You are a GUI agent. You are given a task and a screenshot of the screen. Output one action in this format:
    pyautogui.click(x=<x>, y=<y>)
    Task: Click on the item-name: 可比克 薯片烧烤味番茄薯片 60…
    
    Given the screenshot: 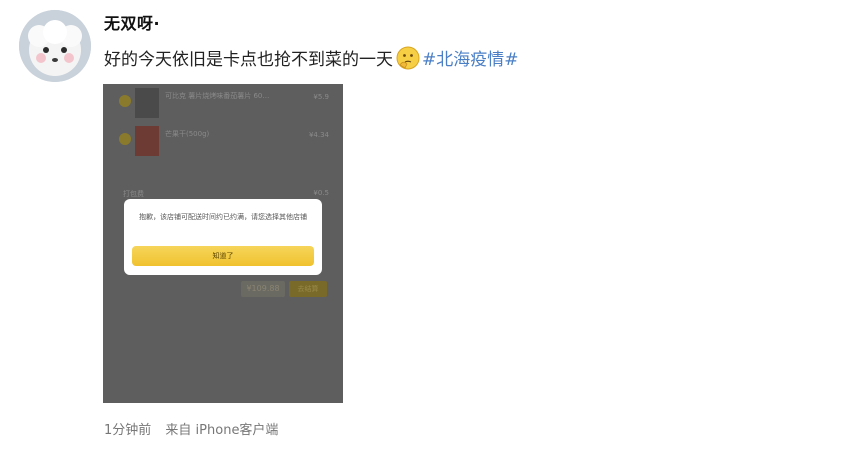 What is the action you would take?
    pyautogui.click(x=217, y=96)
    